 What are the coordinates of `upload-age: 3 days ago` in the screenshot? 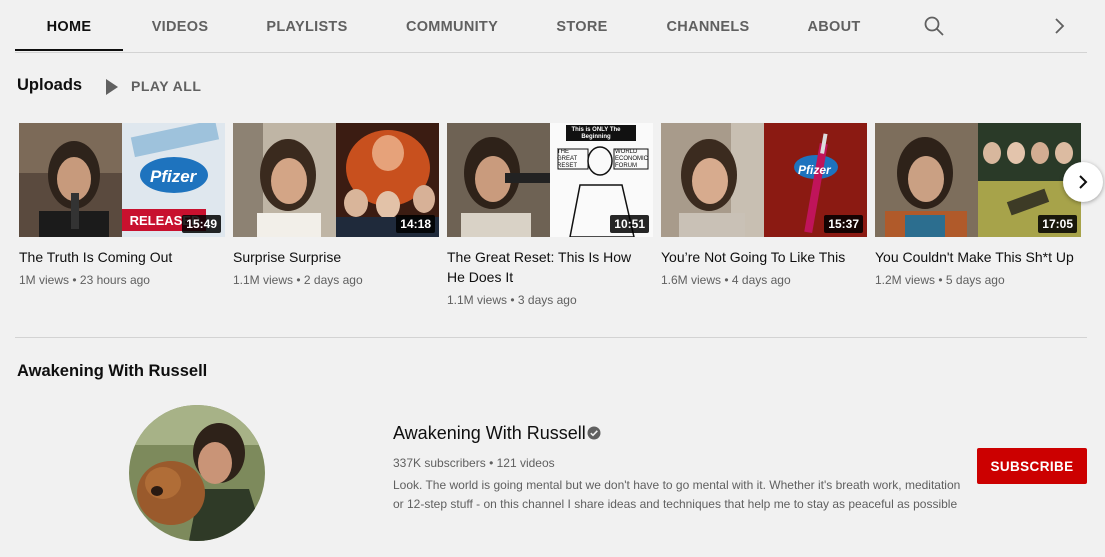 It's located at (547, 300).